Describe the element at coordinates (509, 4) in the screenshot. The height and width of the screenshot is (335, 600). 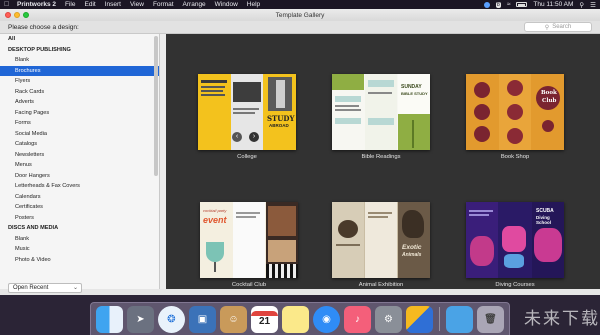
I see `wifi-icon: ≈` at that location.